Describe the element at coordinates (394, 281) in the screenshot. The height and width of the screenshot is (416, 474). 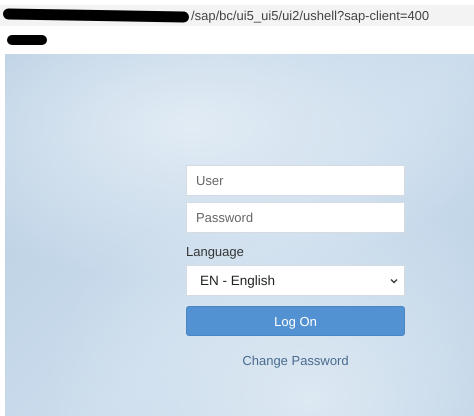
I see `chevron-down-icon` at that location.